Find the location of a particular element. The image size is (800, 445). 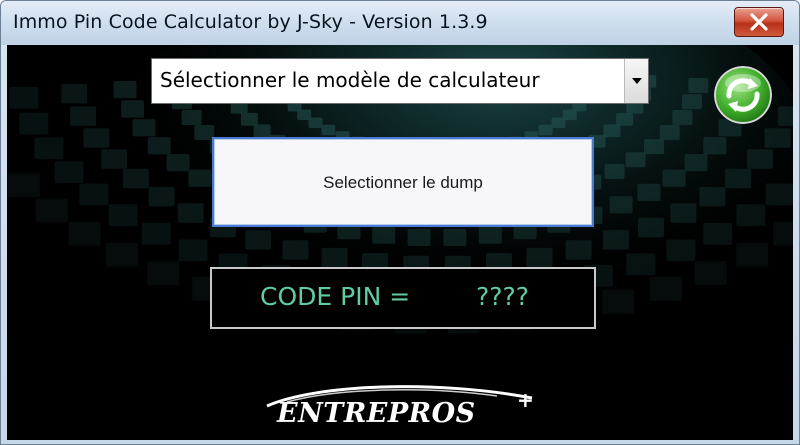

logo-text: ENTREPROS is located at coordinates (376, 413).